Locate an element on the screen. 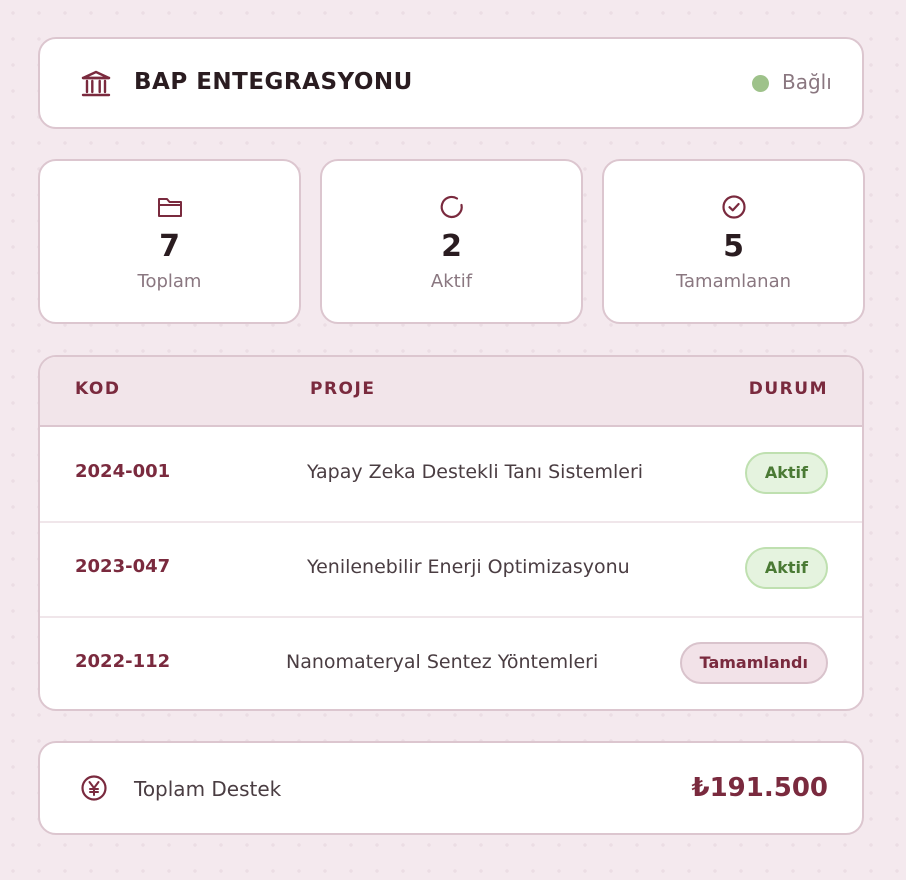 The height and width of the screenshot is (880, 906). stat-value: 5 is located at coordinates (733, 246).